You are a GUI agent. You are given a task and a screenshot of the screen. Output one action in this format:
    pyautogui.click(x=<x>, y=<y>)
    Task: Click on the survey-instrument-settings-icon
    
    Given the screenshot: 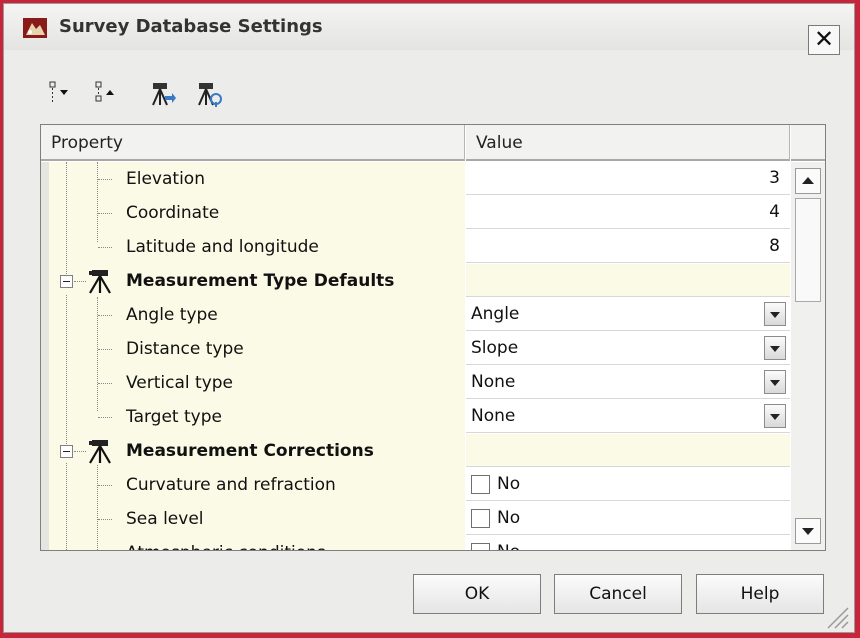 What is the action you would take?
    pyautogui.click(x=208, y=93)
    